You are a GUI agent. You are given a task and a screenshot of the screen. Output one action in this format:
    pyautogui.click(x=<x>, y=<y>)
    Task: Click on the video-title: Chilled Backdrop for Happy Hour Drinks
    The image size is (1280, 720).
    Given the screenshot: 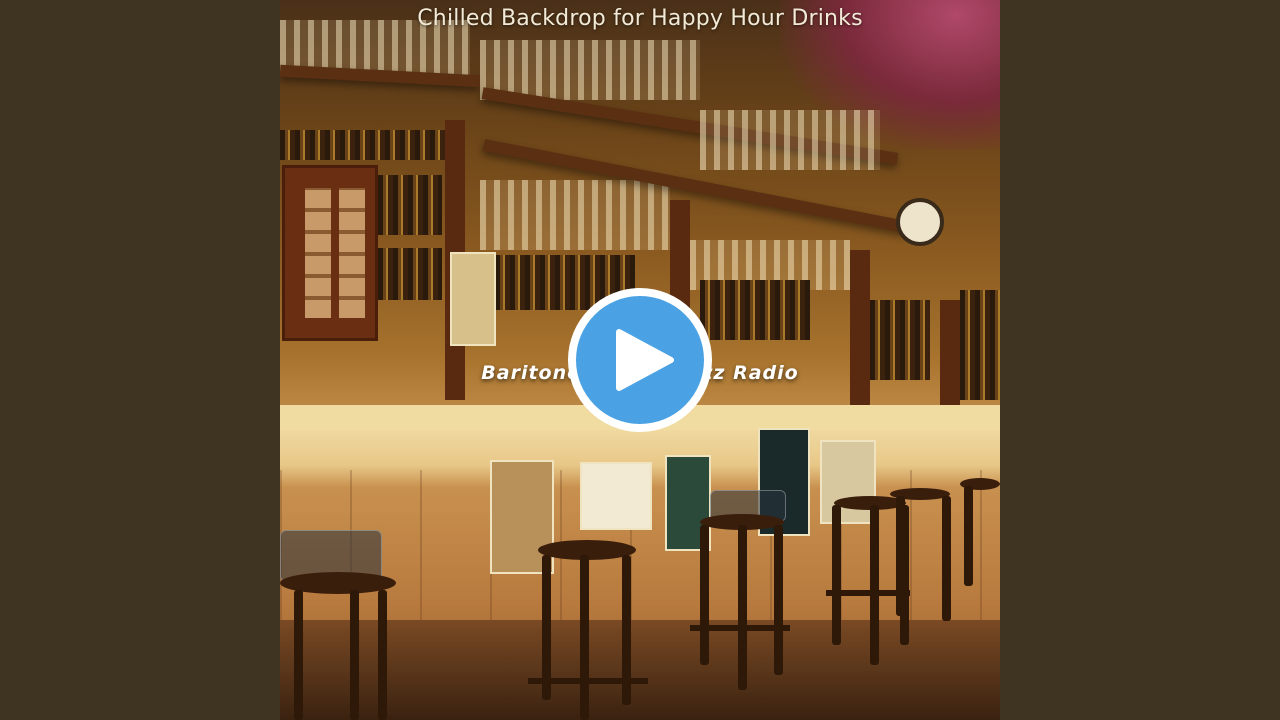 What is the action you would take?
    pyautogui.click(x=640, y=18)
    